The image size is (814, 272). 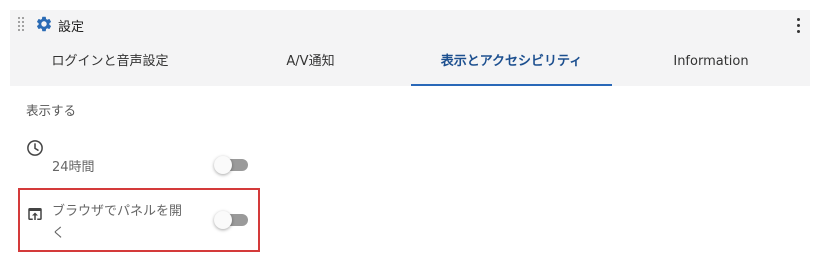 I want to click on more-vertical-icon, so click(x=799, y=25).